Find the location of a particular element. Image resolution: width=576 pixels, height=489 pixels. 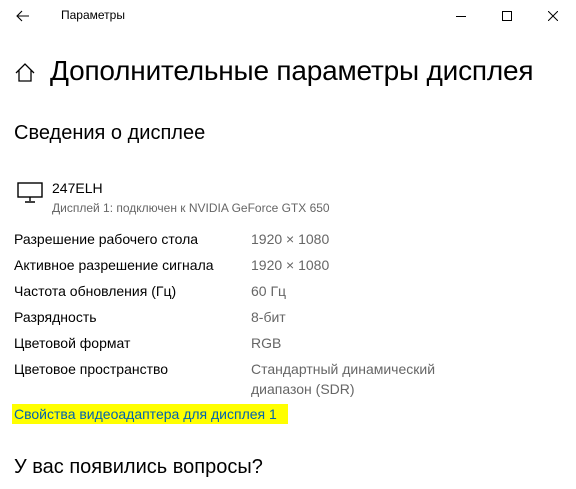

questions-heading: У вас появились вопросы? is located at coordinates (138, 467).